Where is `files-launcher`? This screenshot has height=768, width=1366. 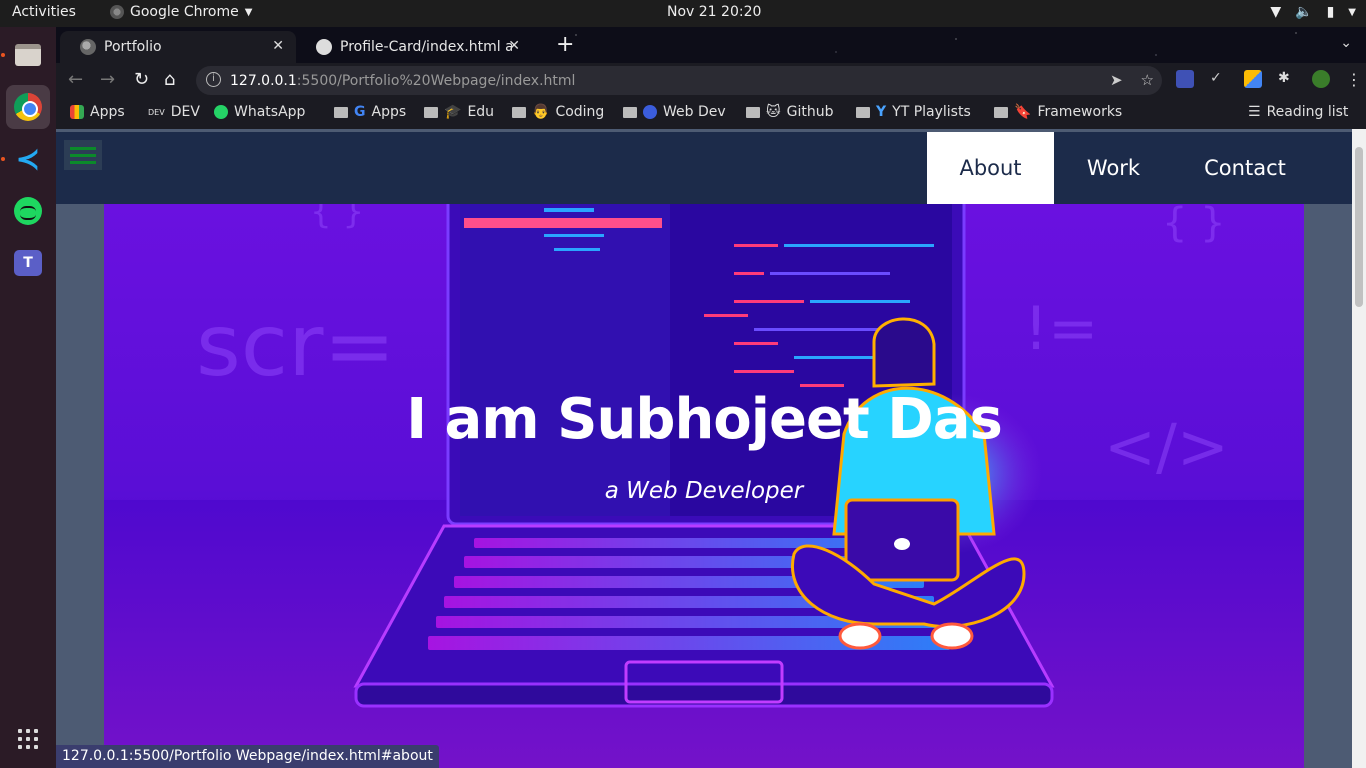 files-launcher is located at coordinates (28, 55).